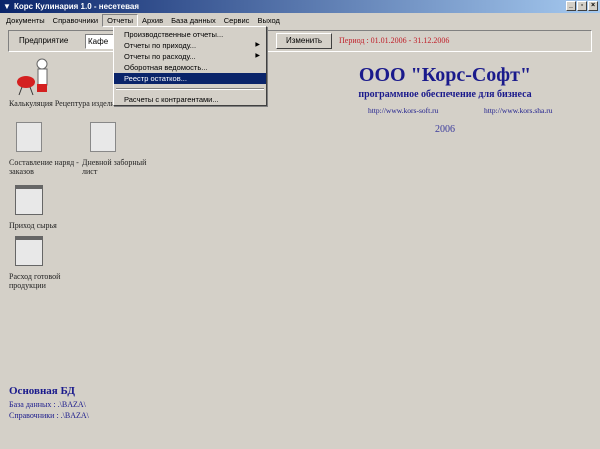 The image size is (600, 449). I want to click on link-kors-soft: http://www.kors-soft.ru, so click(403, 110).